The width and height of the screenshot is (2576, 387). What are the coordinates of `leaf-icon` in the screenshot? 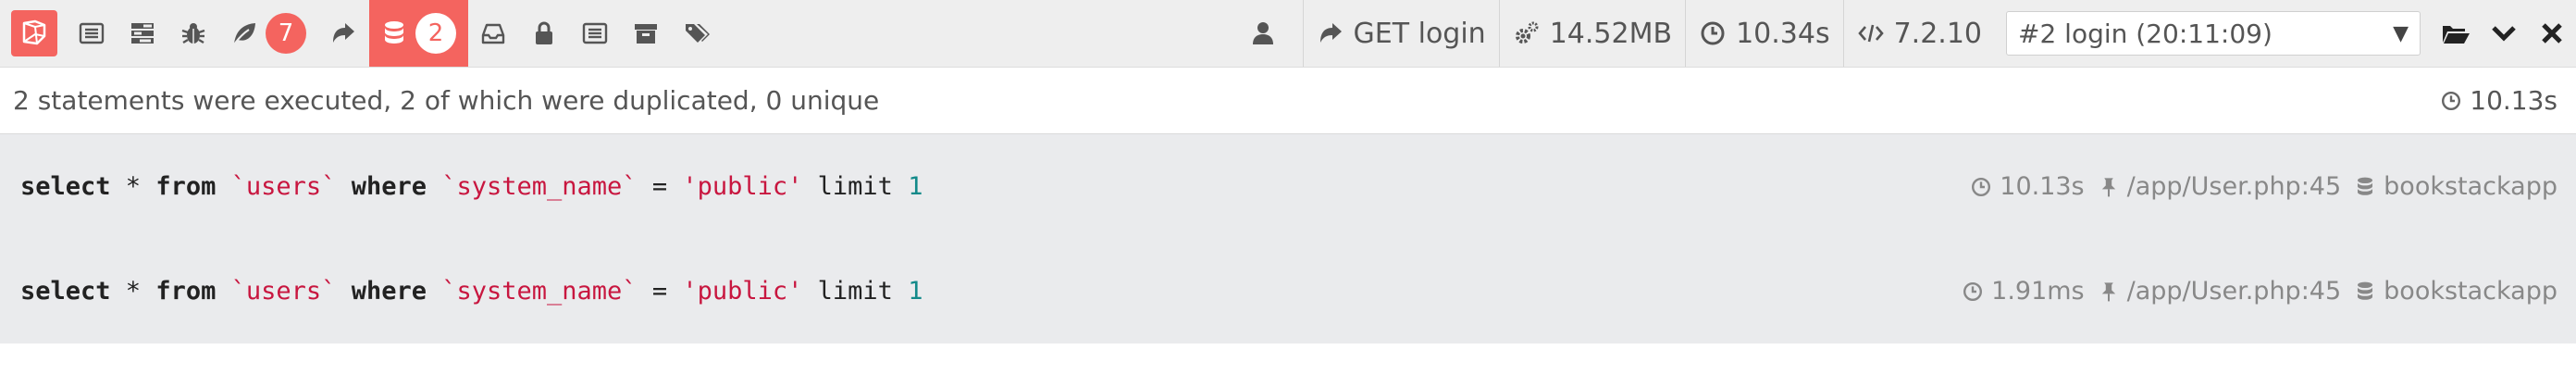 It's located at (244, 34).